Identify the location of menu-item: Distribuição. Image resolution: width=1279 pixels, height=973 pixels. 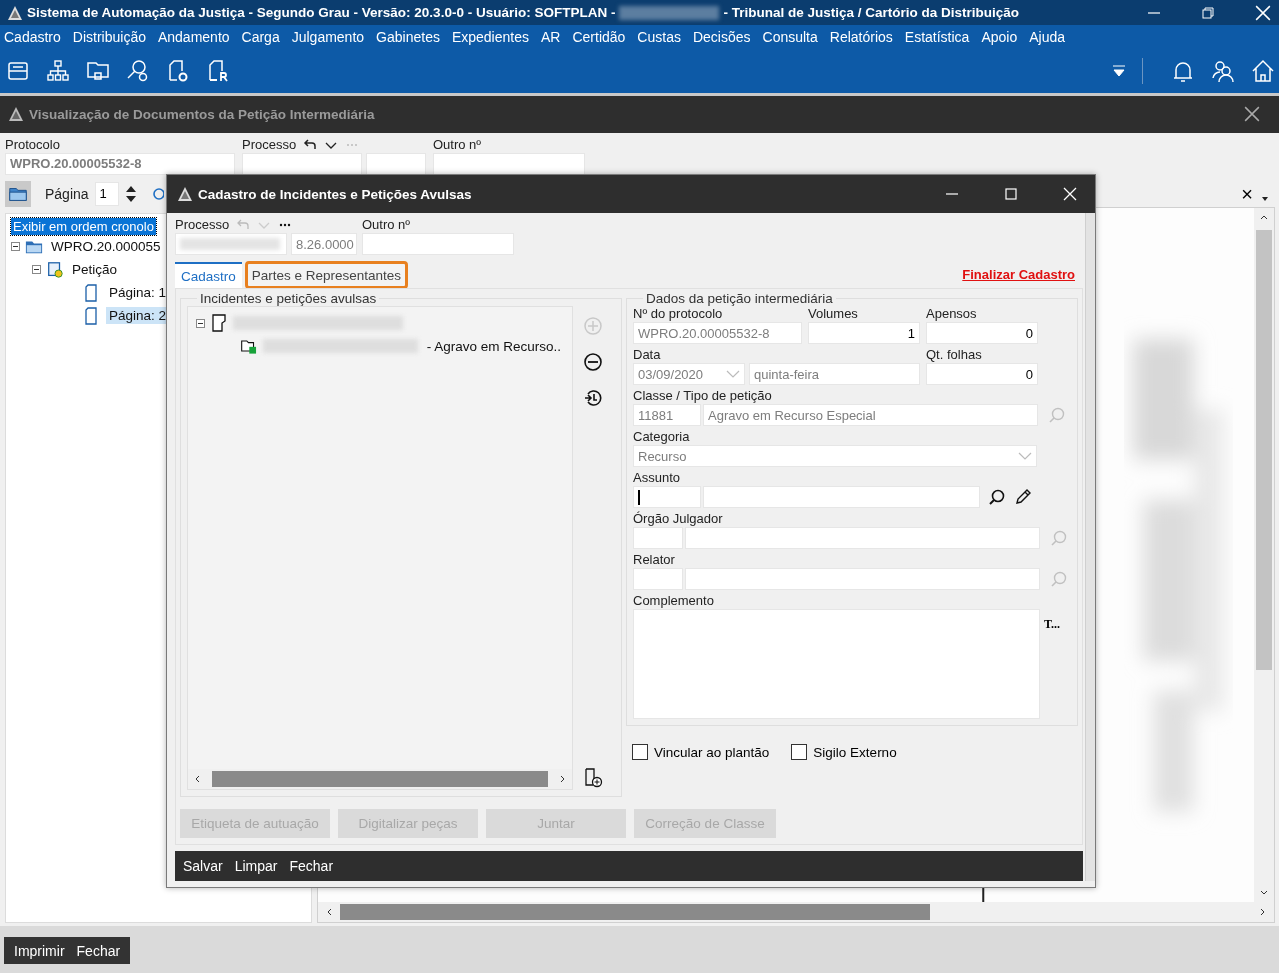
(109, 37).